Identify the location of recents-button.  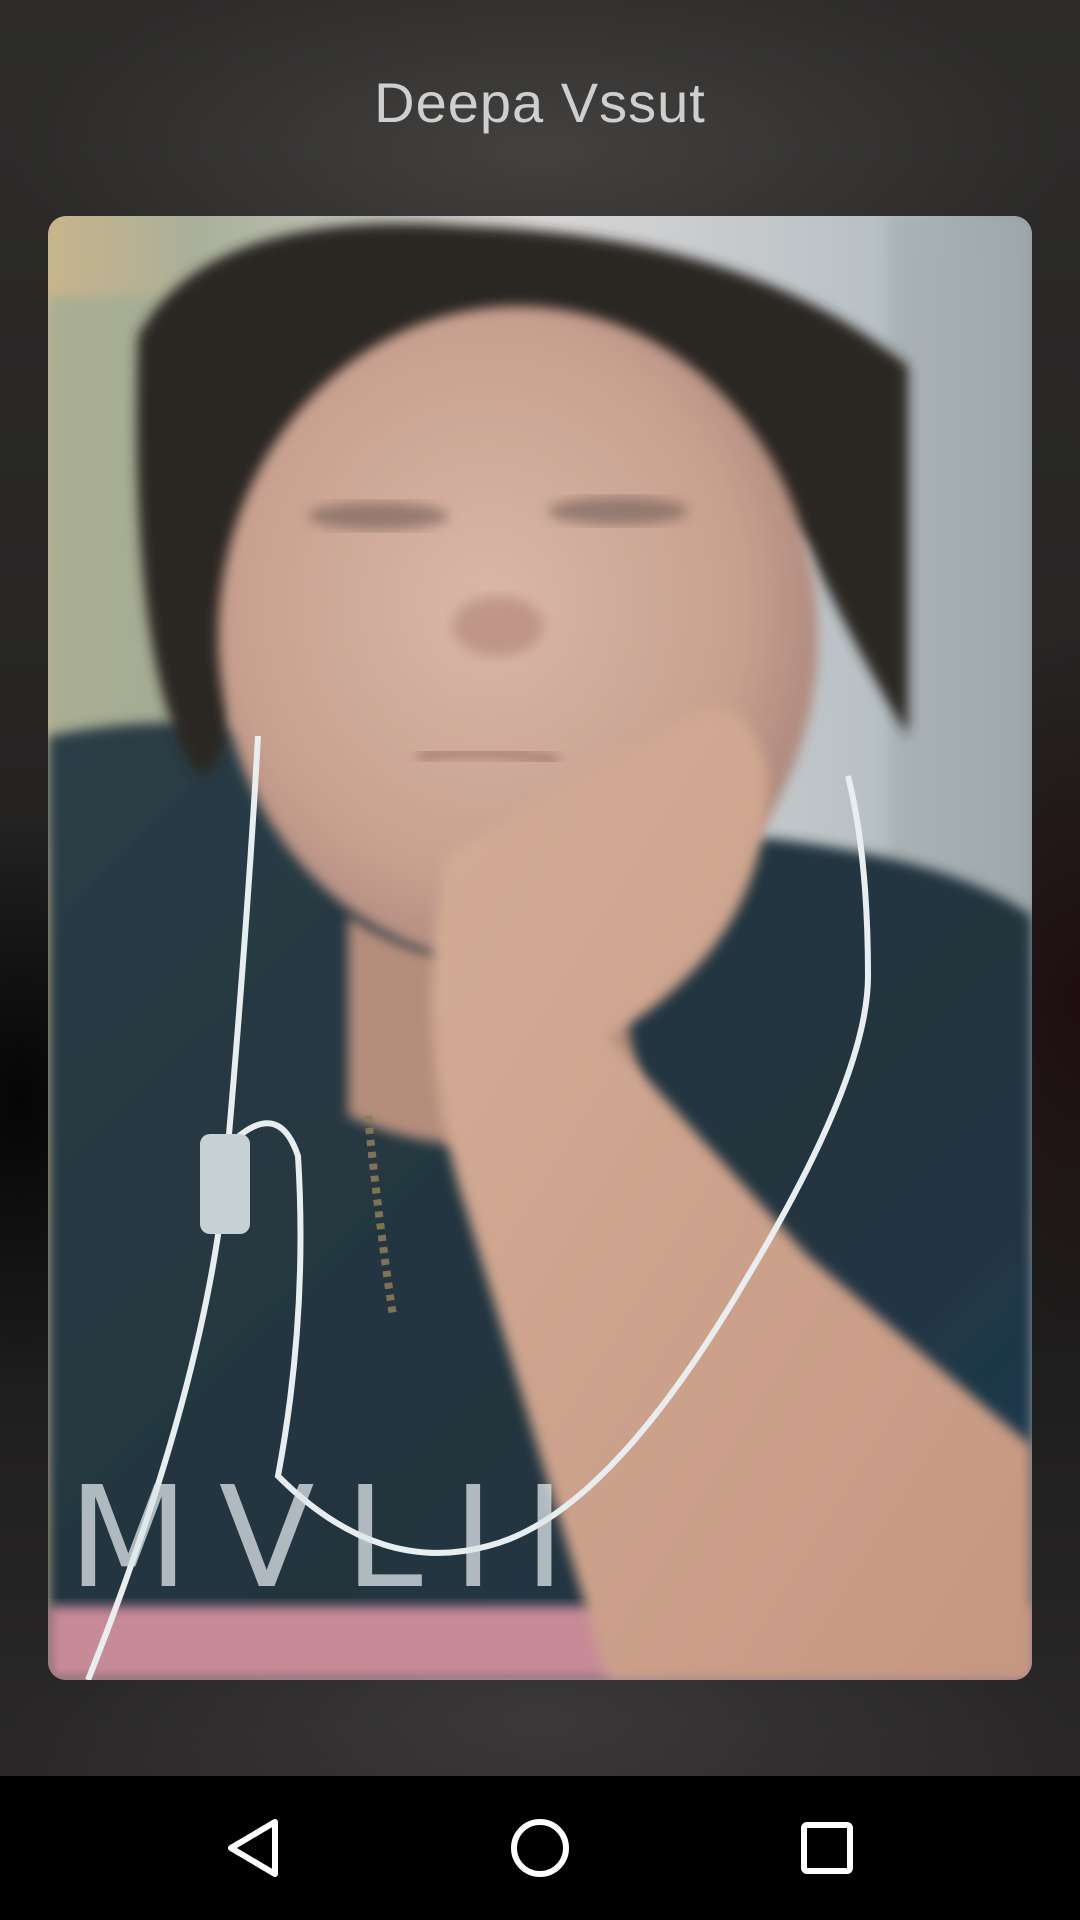
(827, 1848).